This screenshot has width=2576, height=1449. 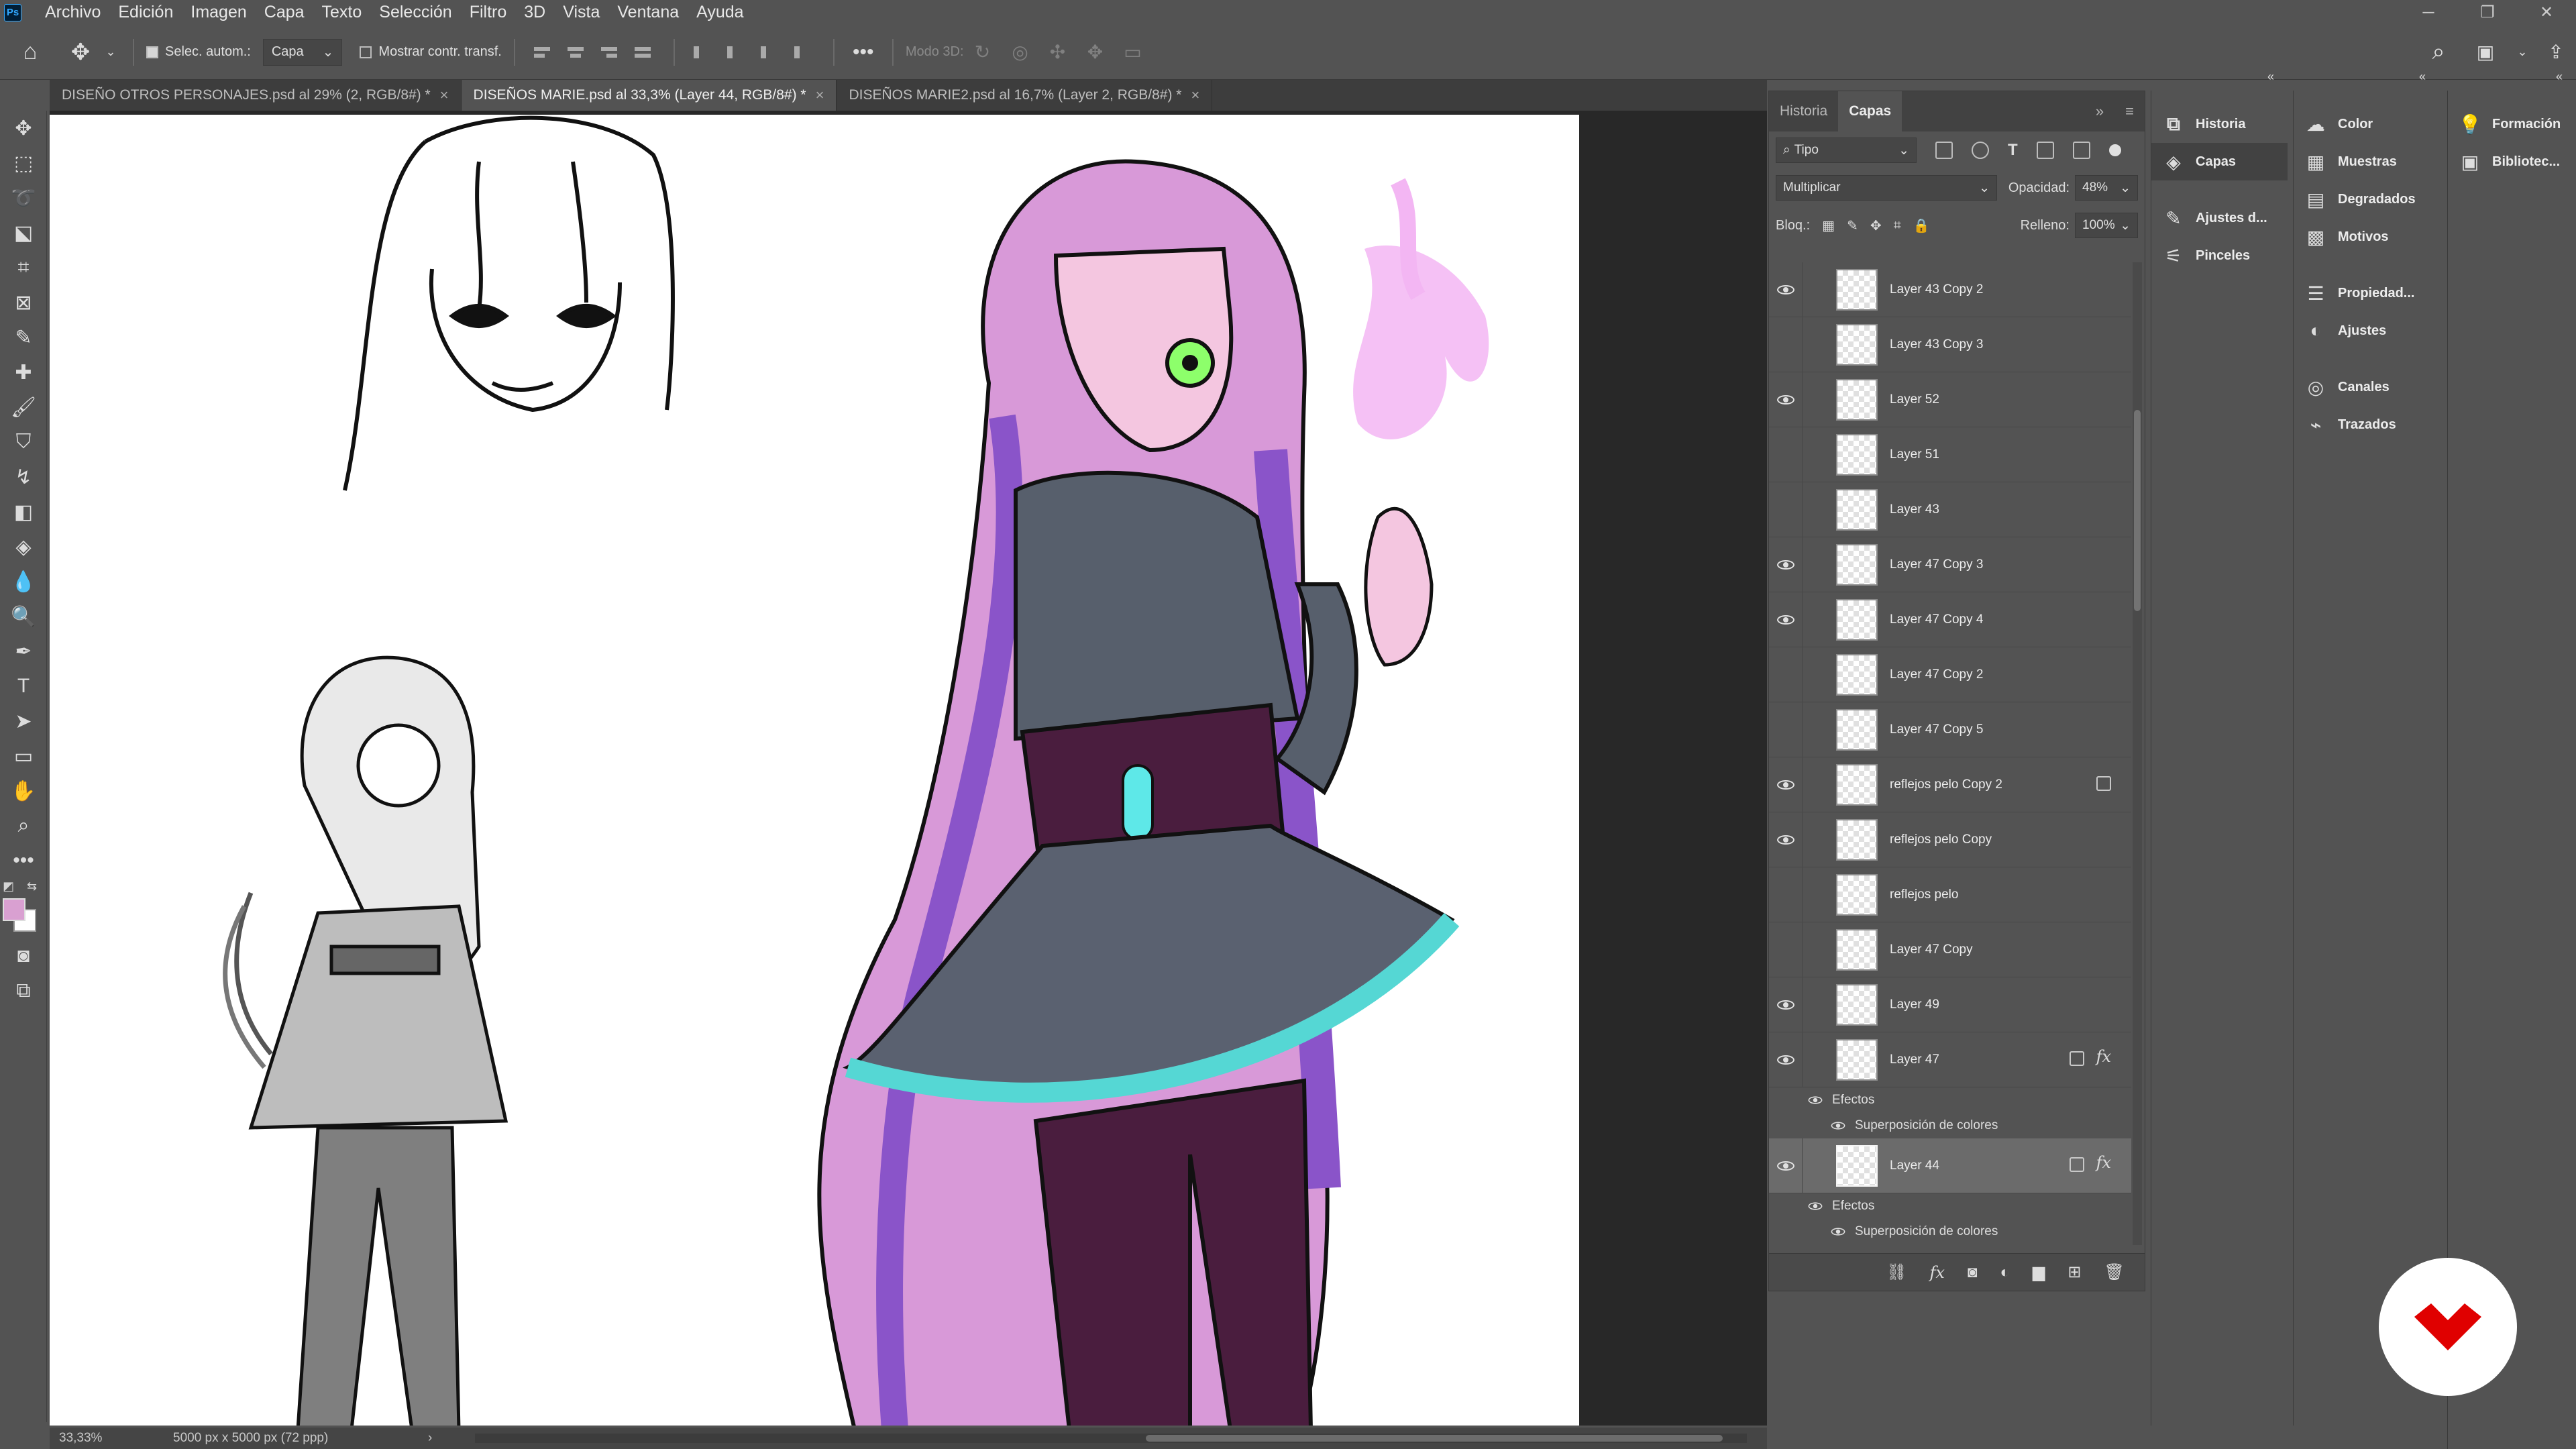 I want to click on home-icon: ⌂, so click(x=30, y=52).